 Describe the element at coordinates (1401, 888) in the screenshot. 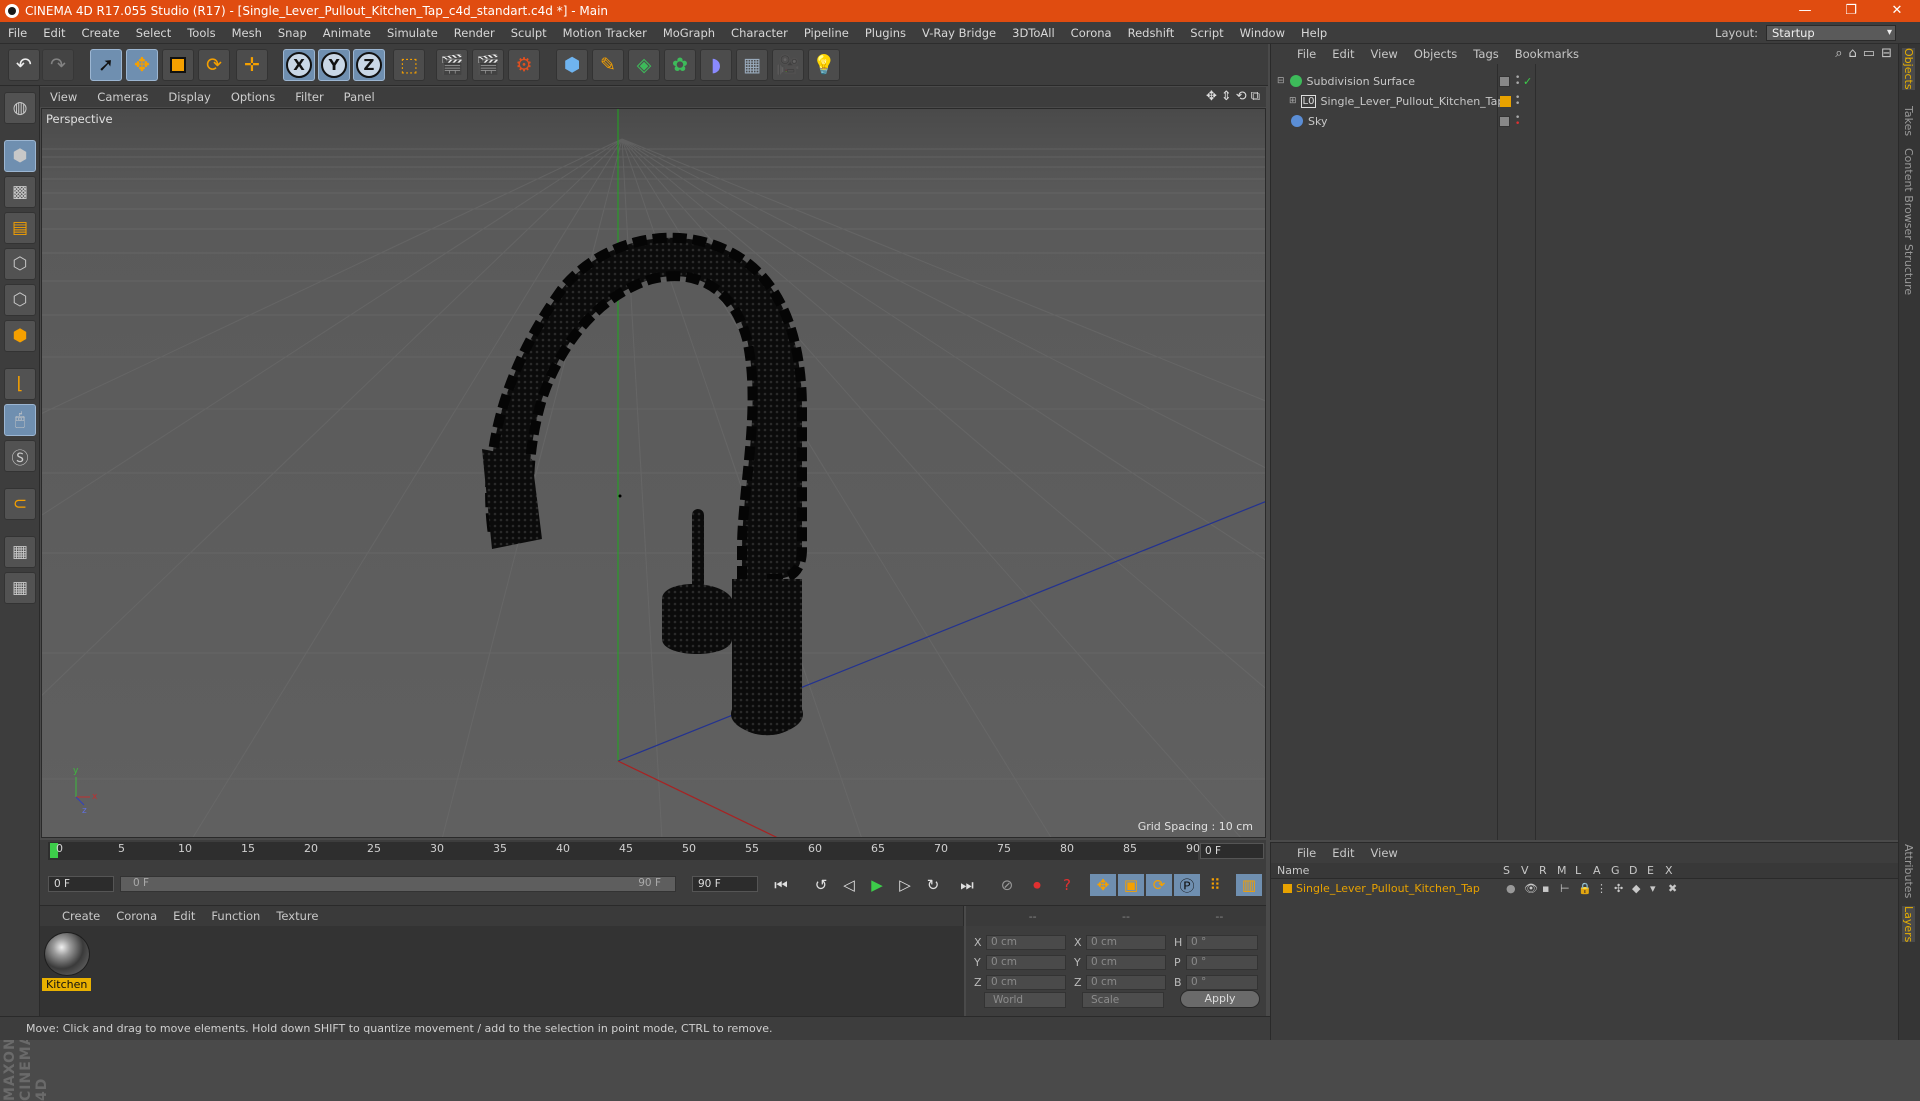

I see `layer-name: Single_Lever_Pullout_Kitchen_Tap` at that location.